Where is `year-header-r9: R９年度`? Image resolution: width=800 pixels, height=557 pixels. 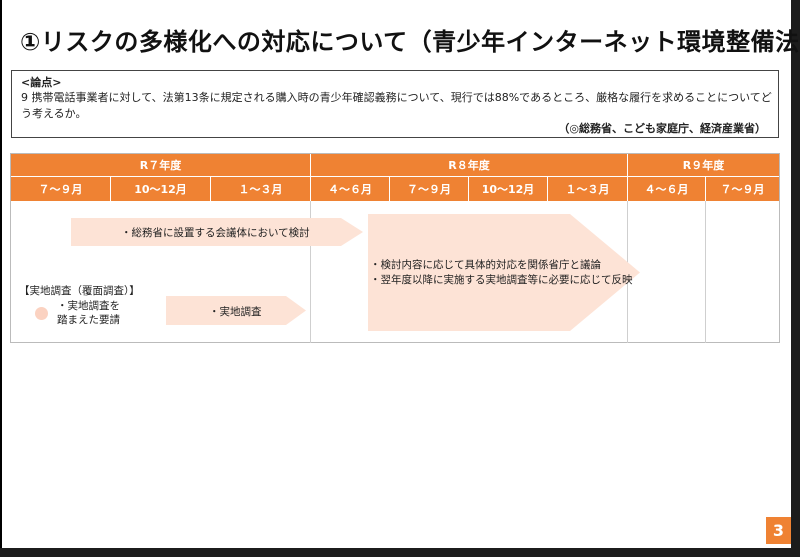 year-header-r9: R９年度 is located at coordinates (703, 165).